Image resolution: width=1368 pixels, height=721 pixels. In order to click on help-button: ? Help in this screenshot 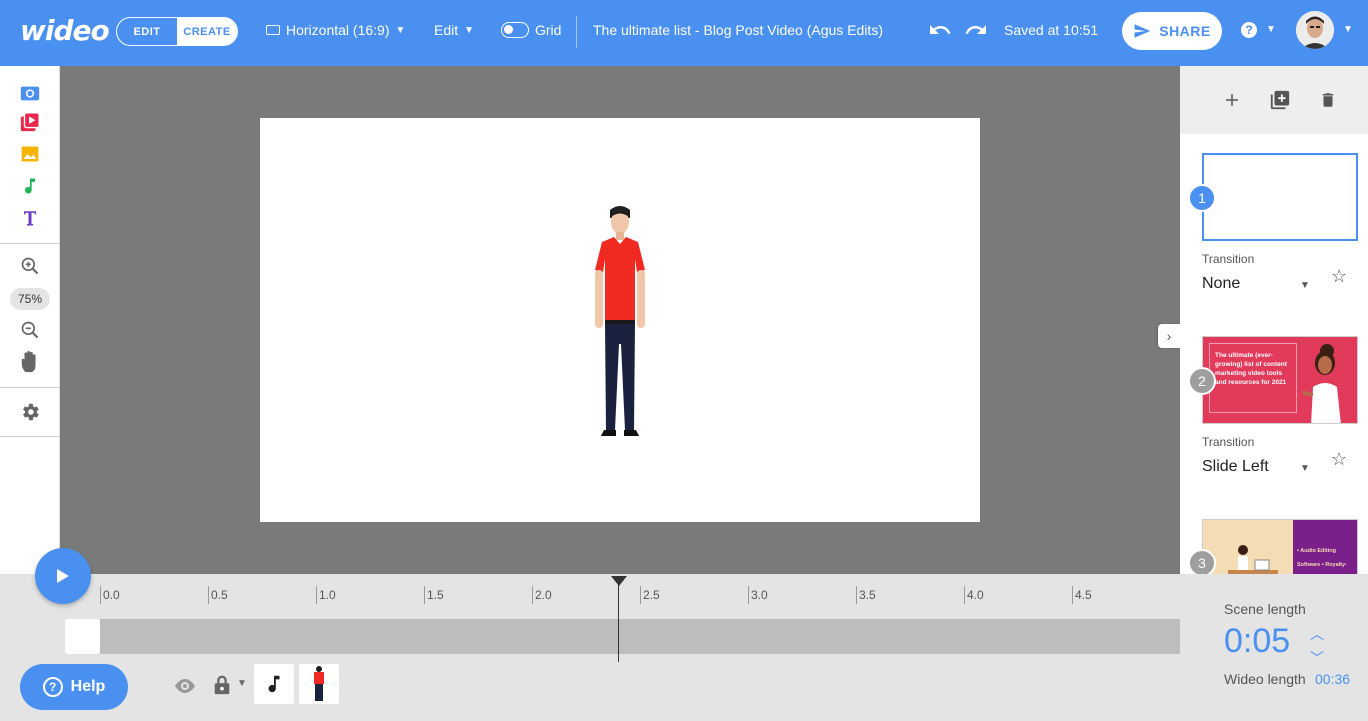, I will do `click(74, 687)`.